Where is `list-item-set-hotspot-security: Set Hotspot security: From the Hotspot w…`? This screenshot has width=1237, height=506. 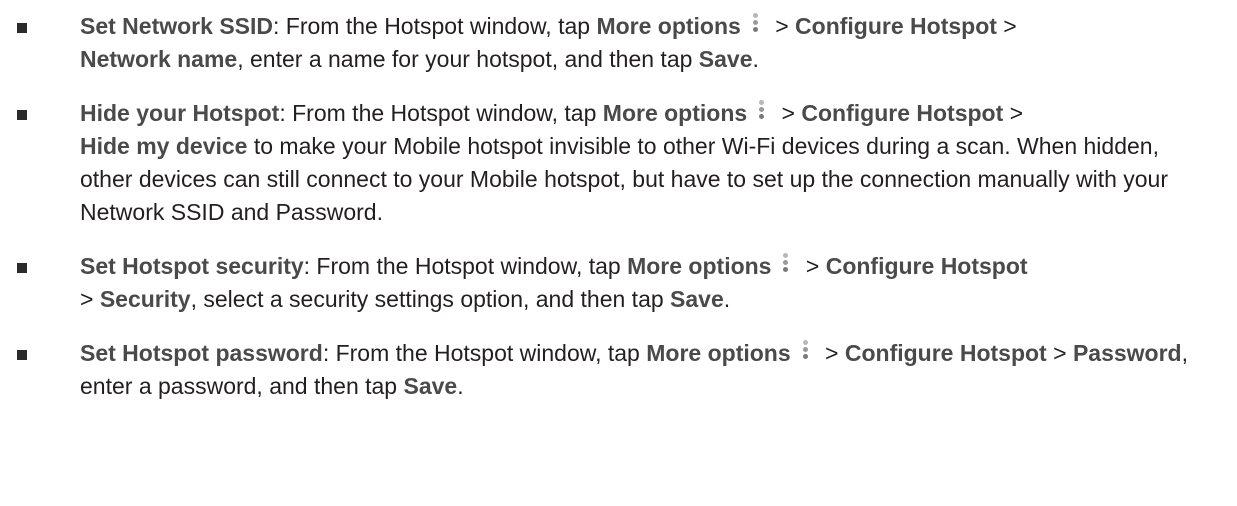
list-item-set-hotspot-security: Set Hotspot security: From the Hotspot w… is located at coordinates (618, 283).